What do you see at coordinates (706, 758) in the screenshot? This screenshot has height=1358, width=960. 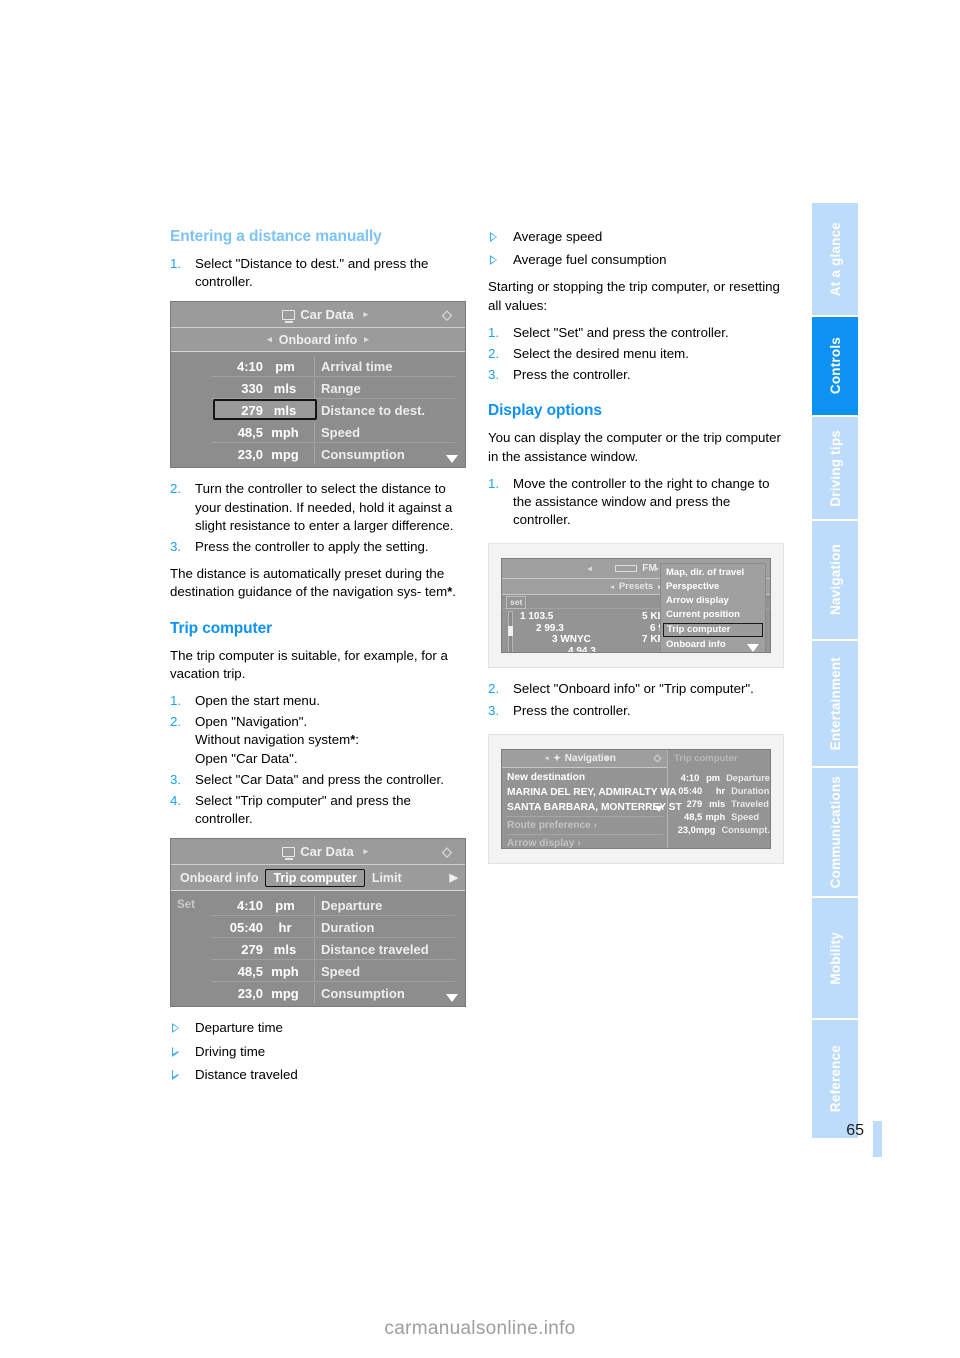 I see `assistance-panel-title: Trip computer` at bounding box center [706, 758].